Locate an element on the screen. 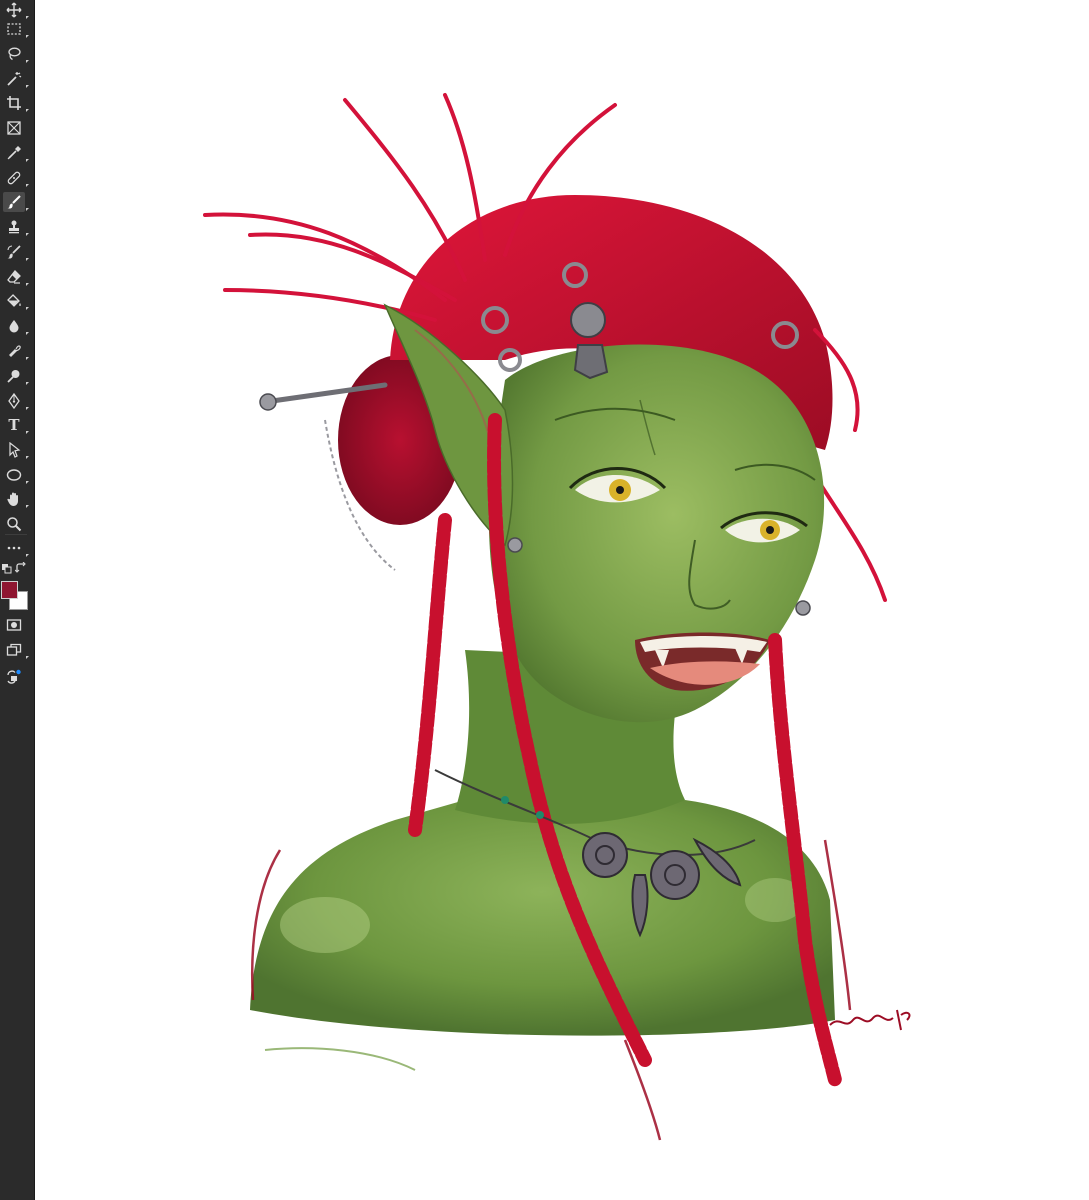  frame-tool is located at coordinates (14, 128).